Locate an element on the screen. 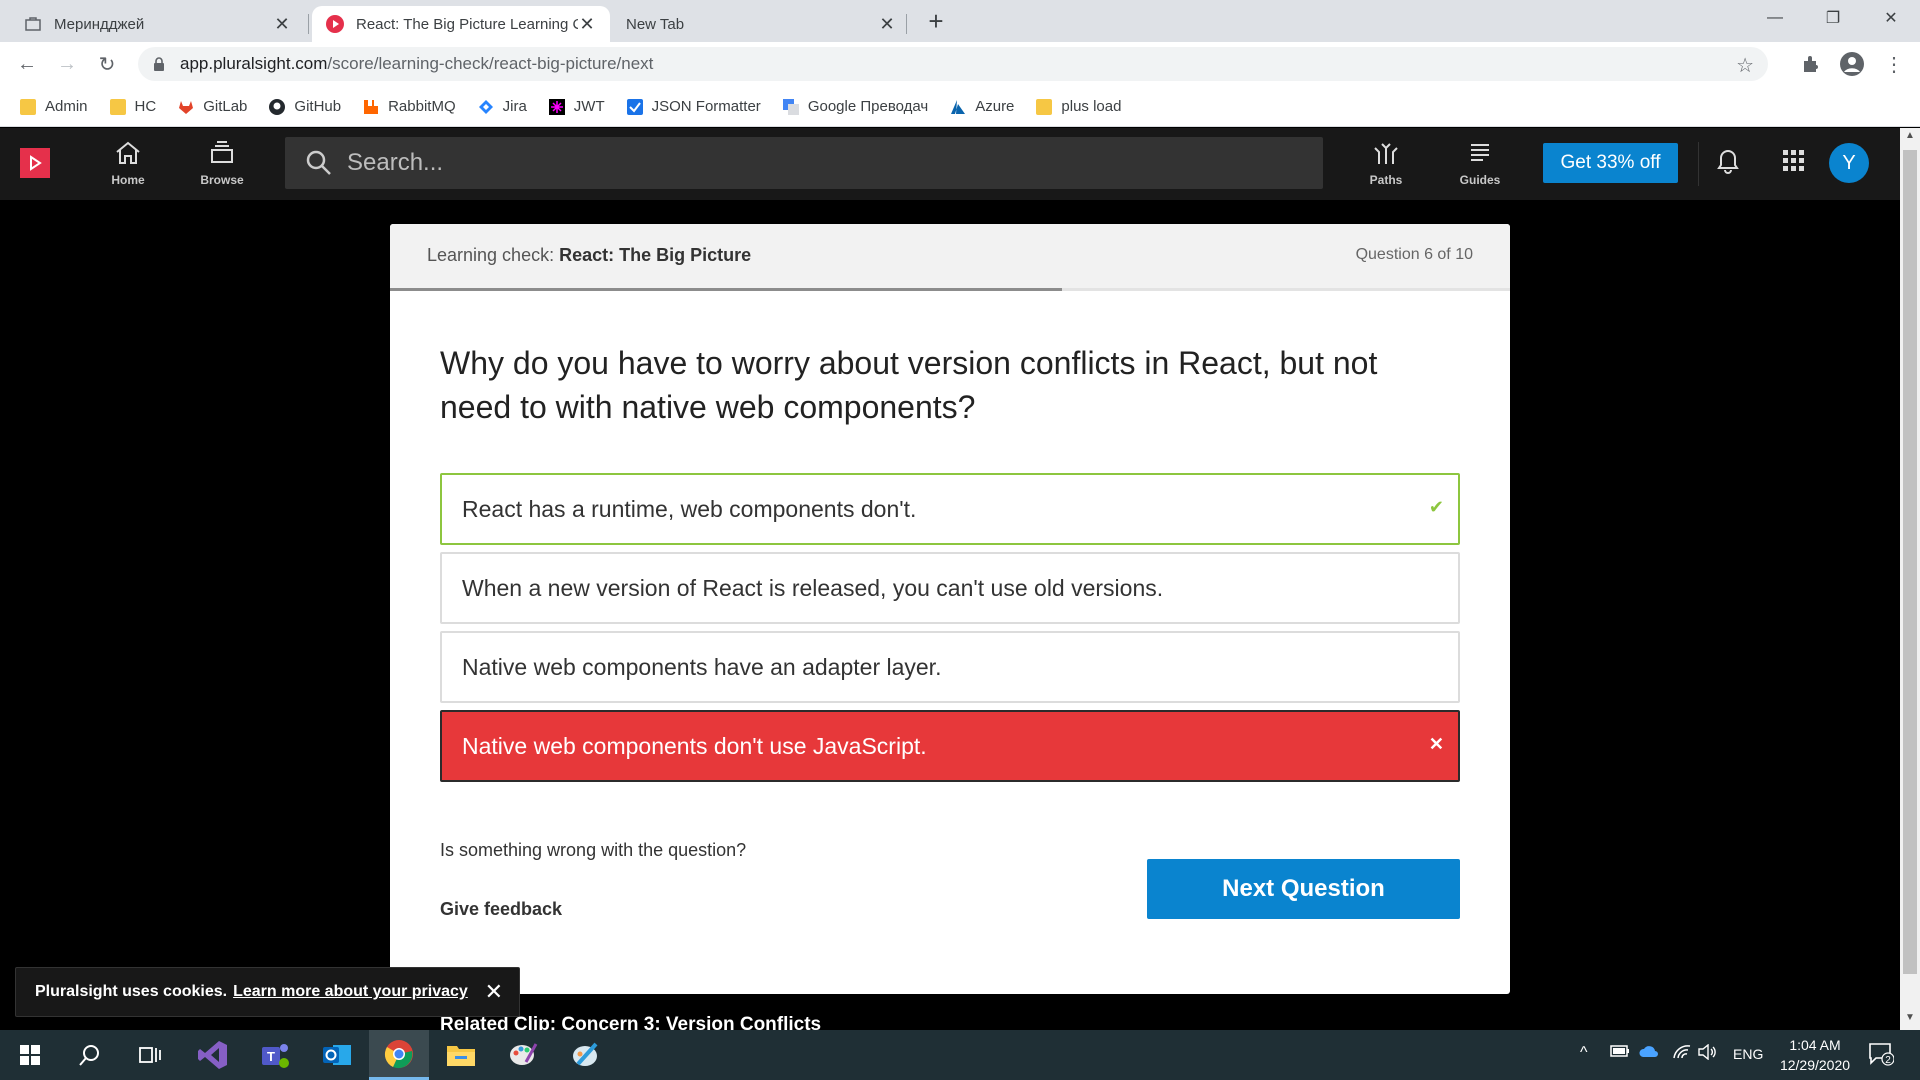 This screenshot has width=1920, height=1080. browse-icon is located at coordinates (222, 152).